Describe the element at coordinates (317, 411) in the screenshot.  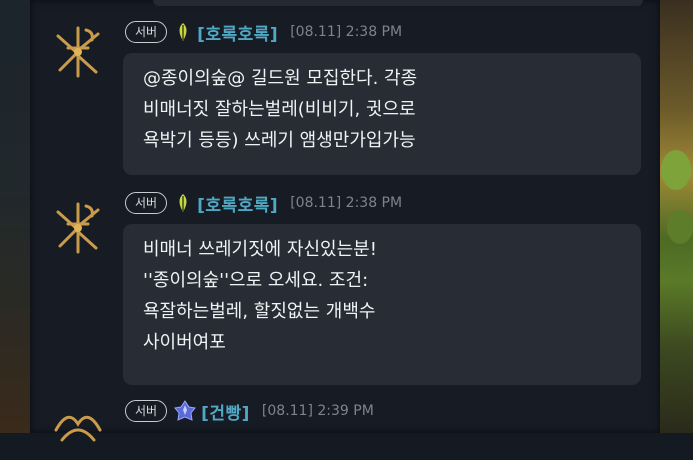
I see `timestamp: [08.11] 2:39 PM` at that location.